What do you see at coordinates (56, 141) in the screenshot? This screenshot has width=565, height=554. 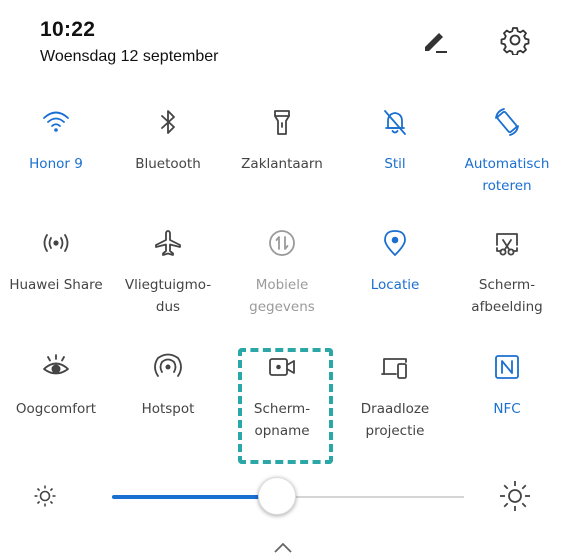 I see `tile-honor-9: Honor 9` at bounding box center [56, 141].